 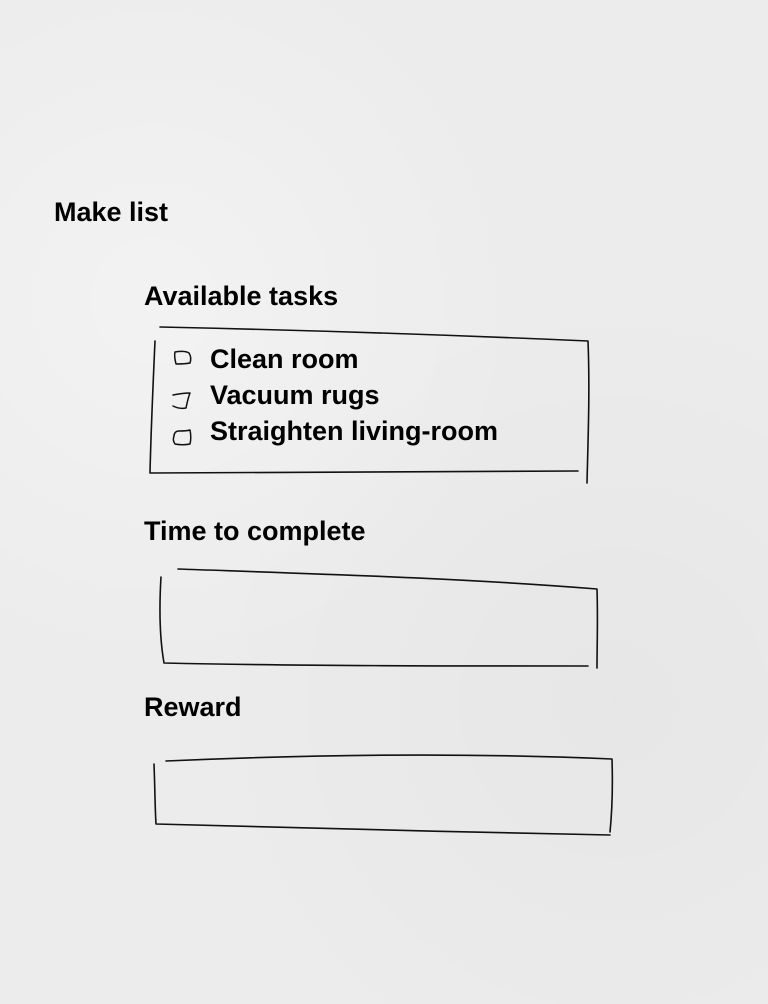 I want to click on page-title: Make list, so click(x=111, y=212).